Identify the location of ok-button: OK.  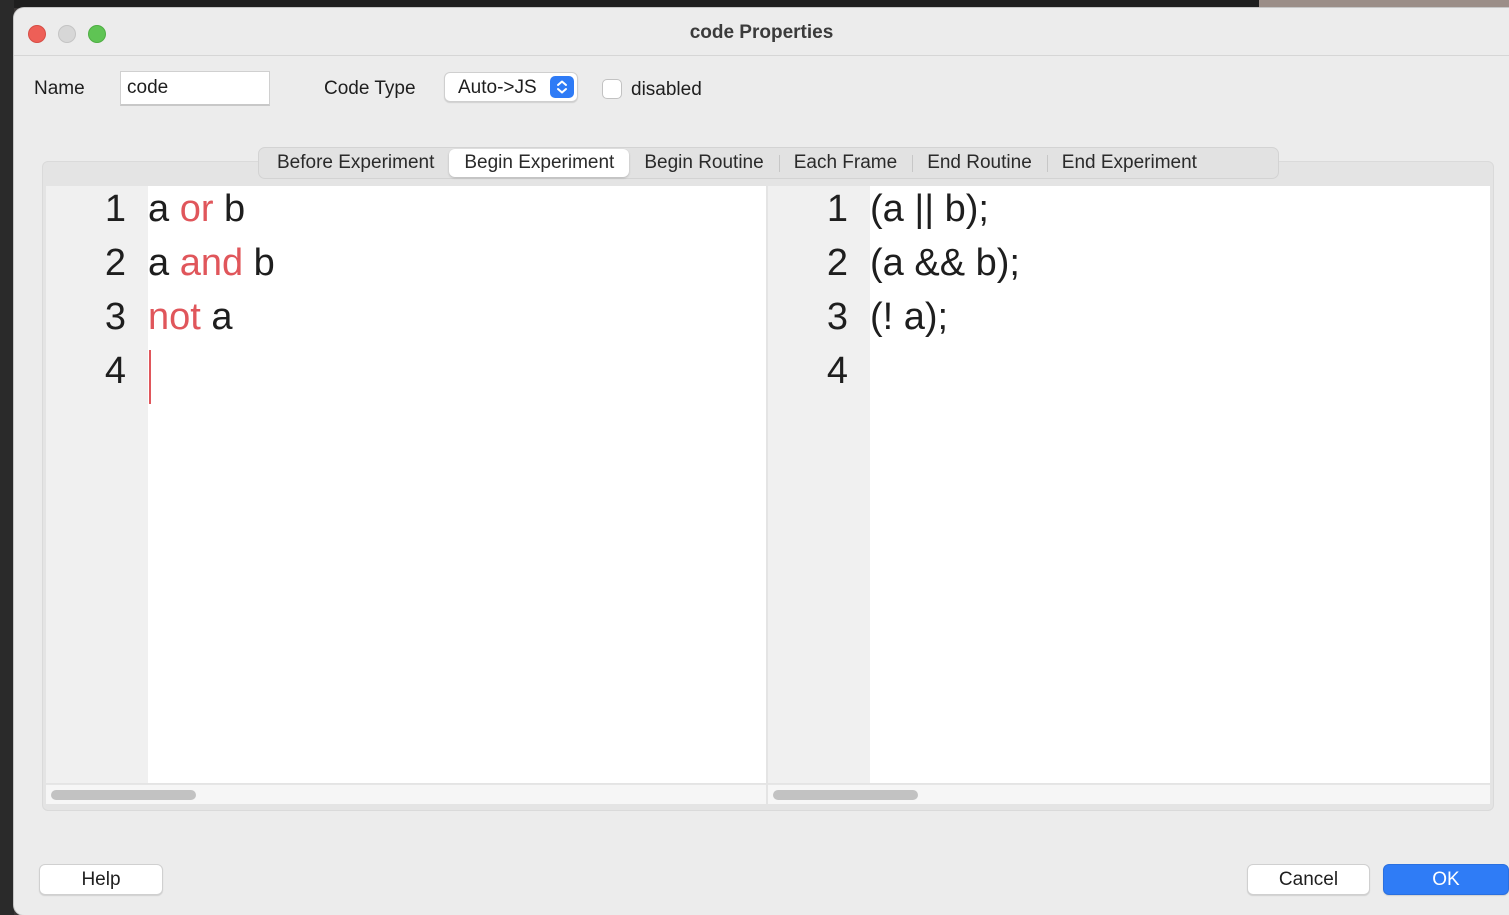
(1446, 879).